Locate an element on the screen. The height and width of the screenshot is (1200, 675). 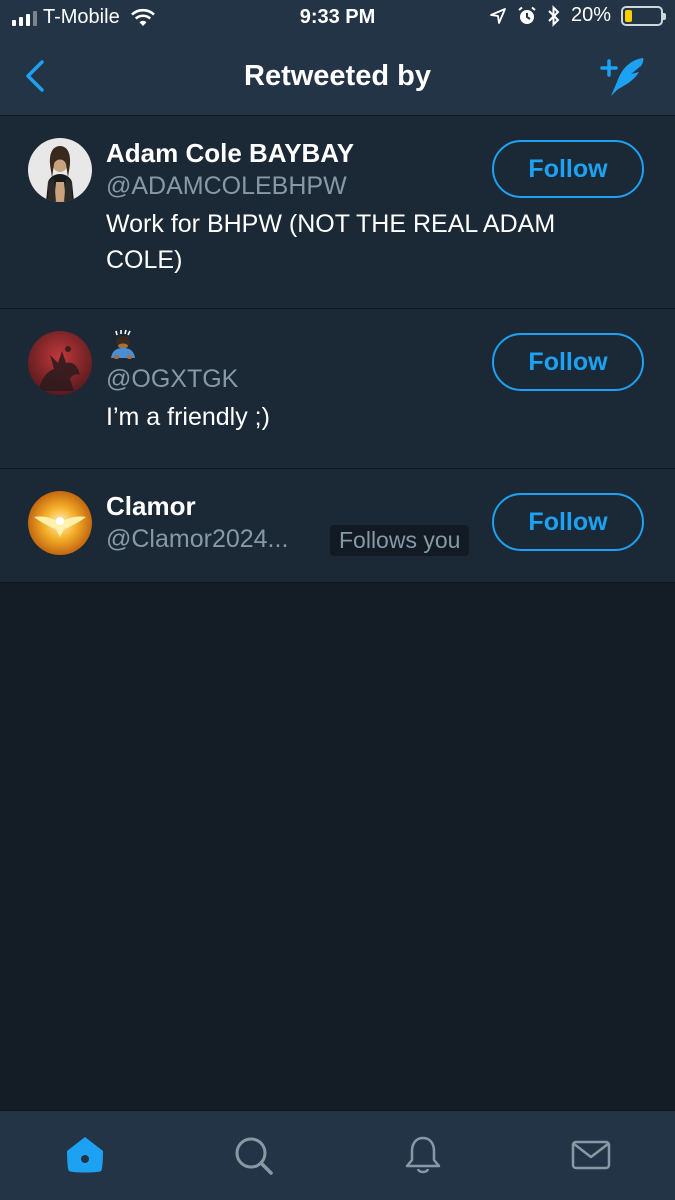
messages-envelope-icon is located at coordinates (591, 1155).